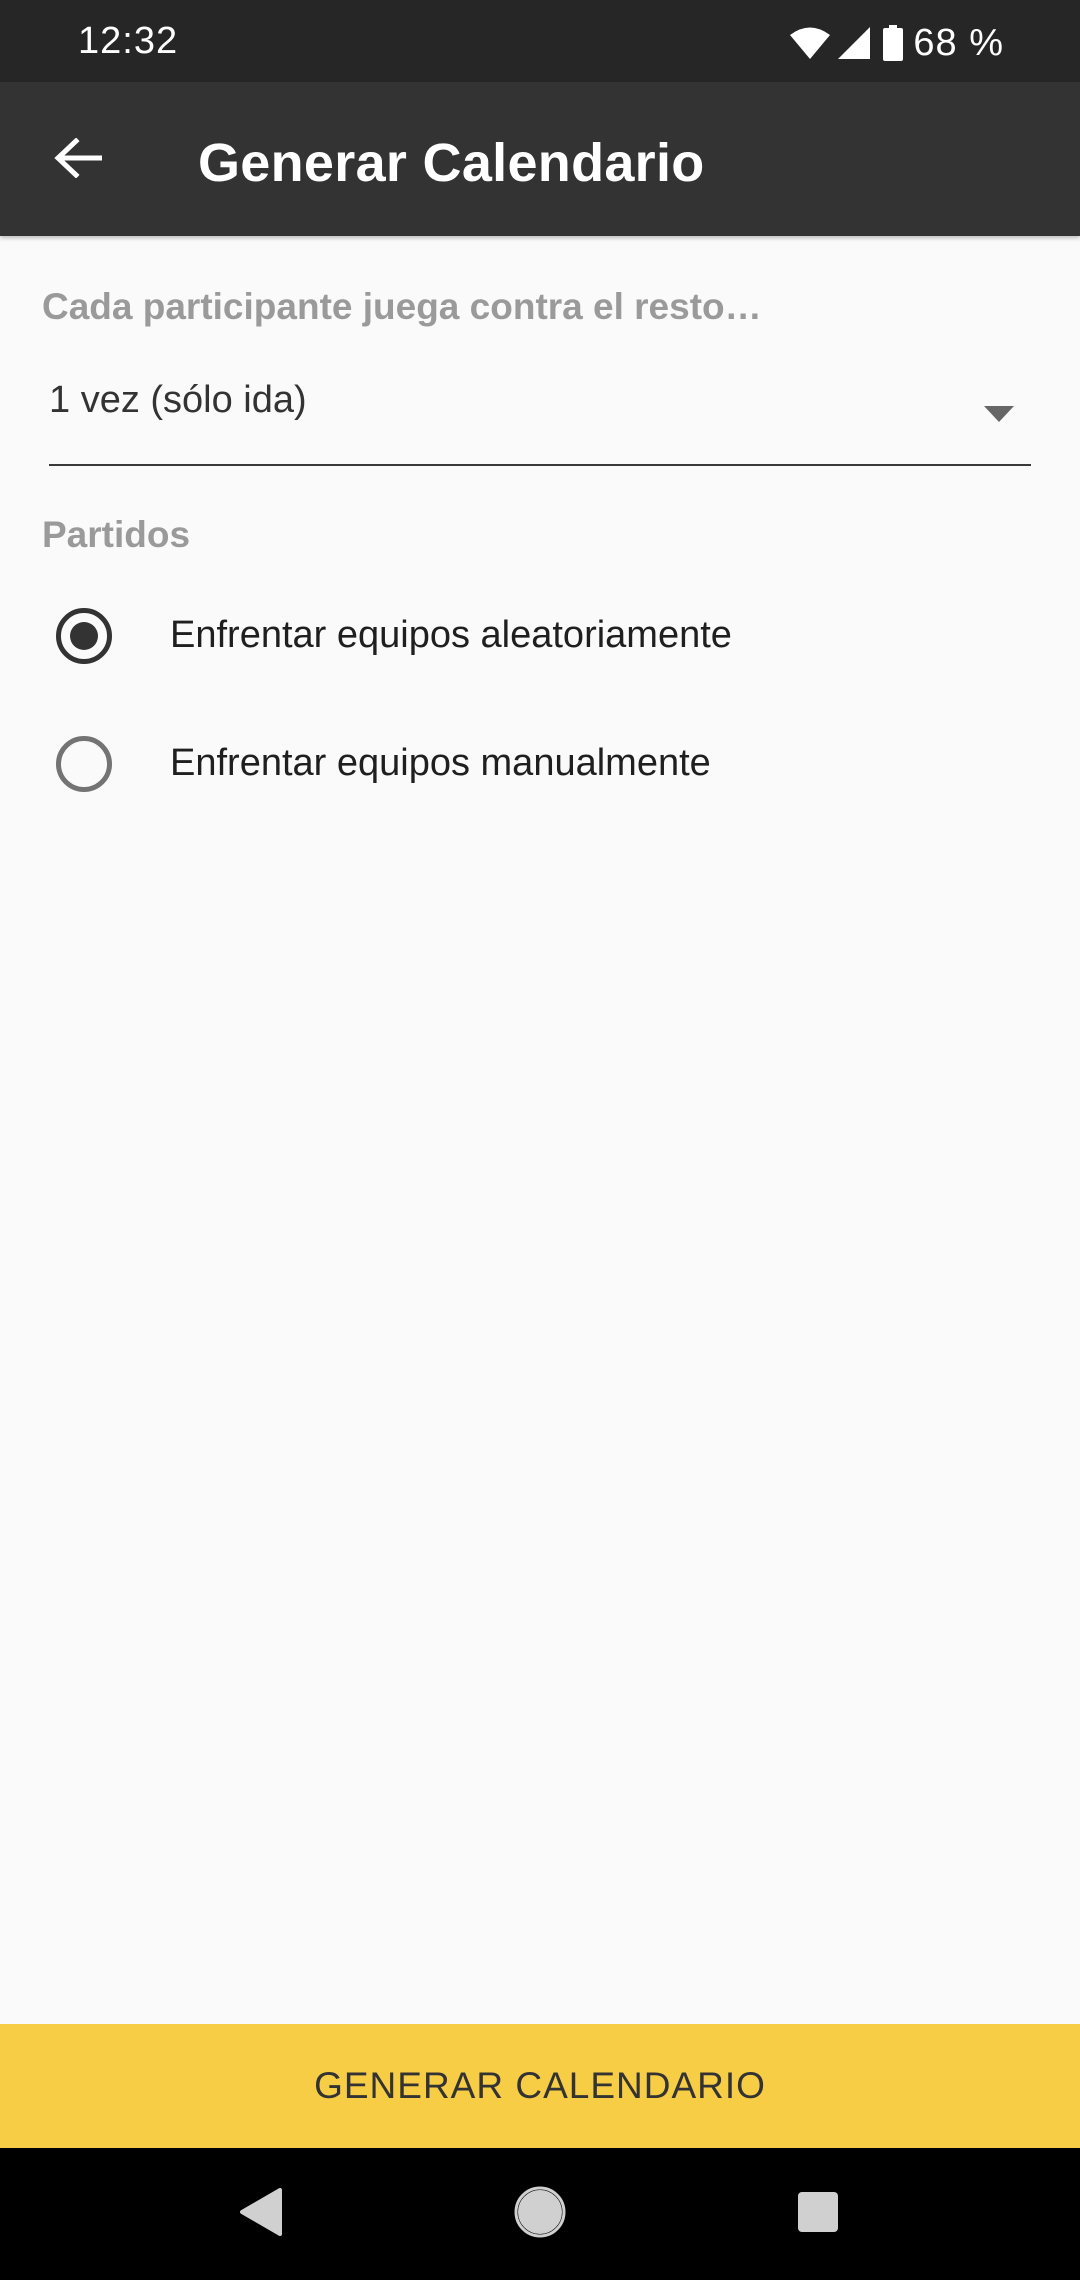  I want to click on status-icons: 68 %, so click(896, 43).